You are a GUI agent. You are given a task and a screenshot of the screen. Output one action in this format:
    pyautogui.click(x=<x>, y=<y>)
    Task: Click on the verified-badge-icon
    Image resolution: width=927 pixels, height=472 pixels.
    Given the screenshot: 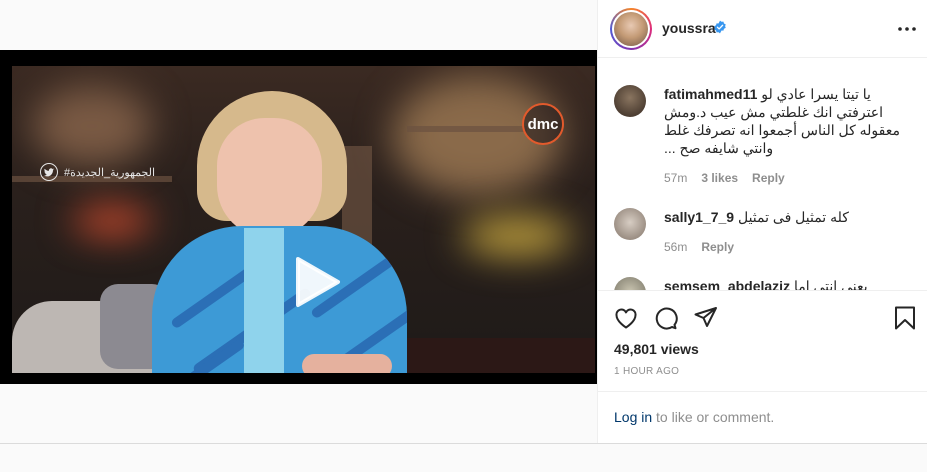 What is the action you would take?
    pyautogui.click(x=720, y=27)
    